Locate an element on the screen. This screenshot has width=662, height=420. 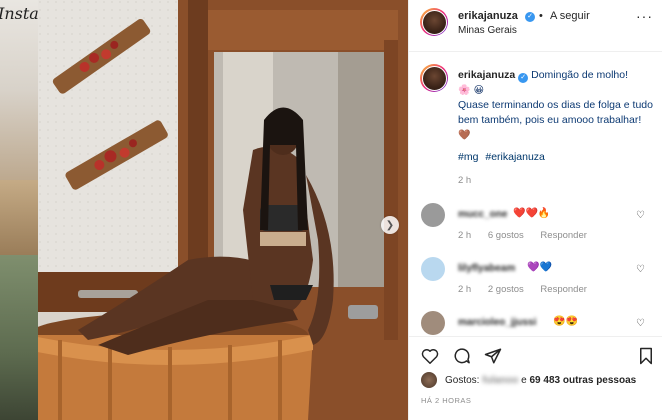
next-photo-button: ❯ is located at coordinates (390, 225).